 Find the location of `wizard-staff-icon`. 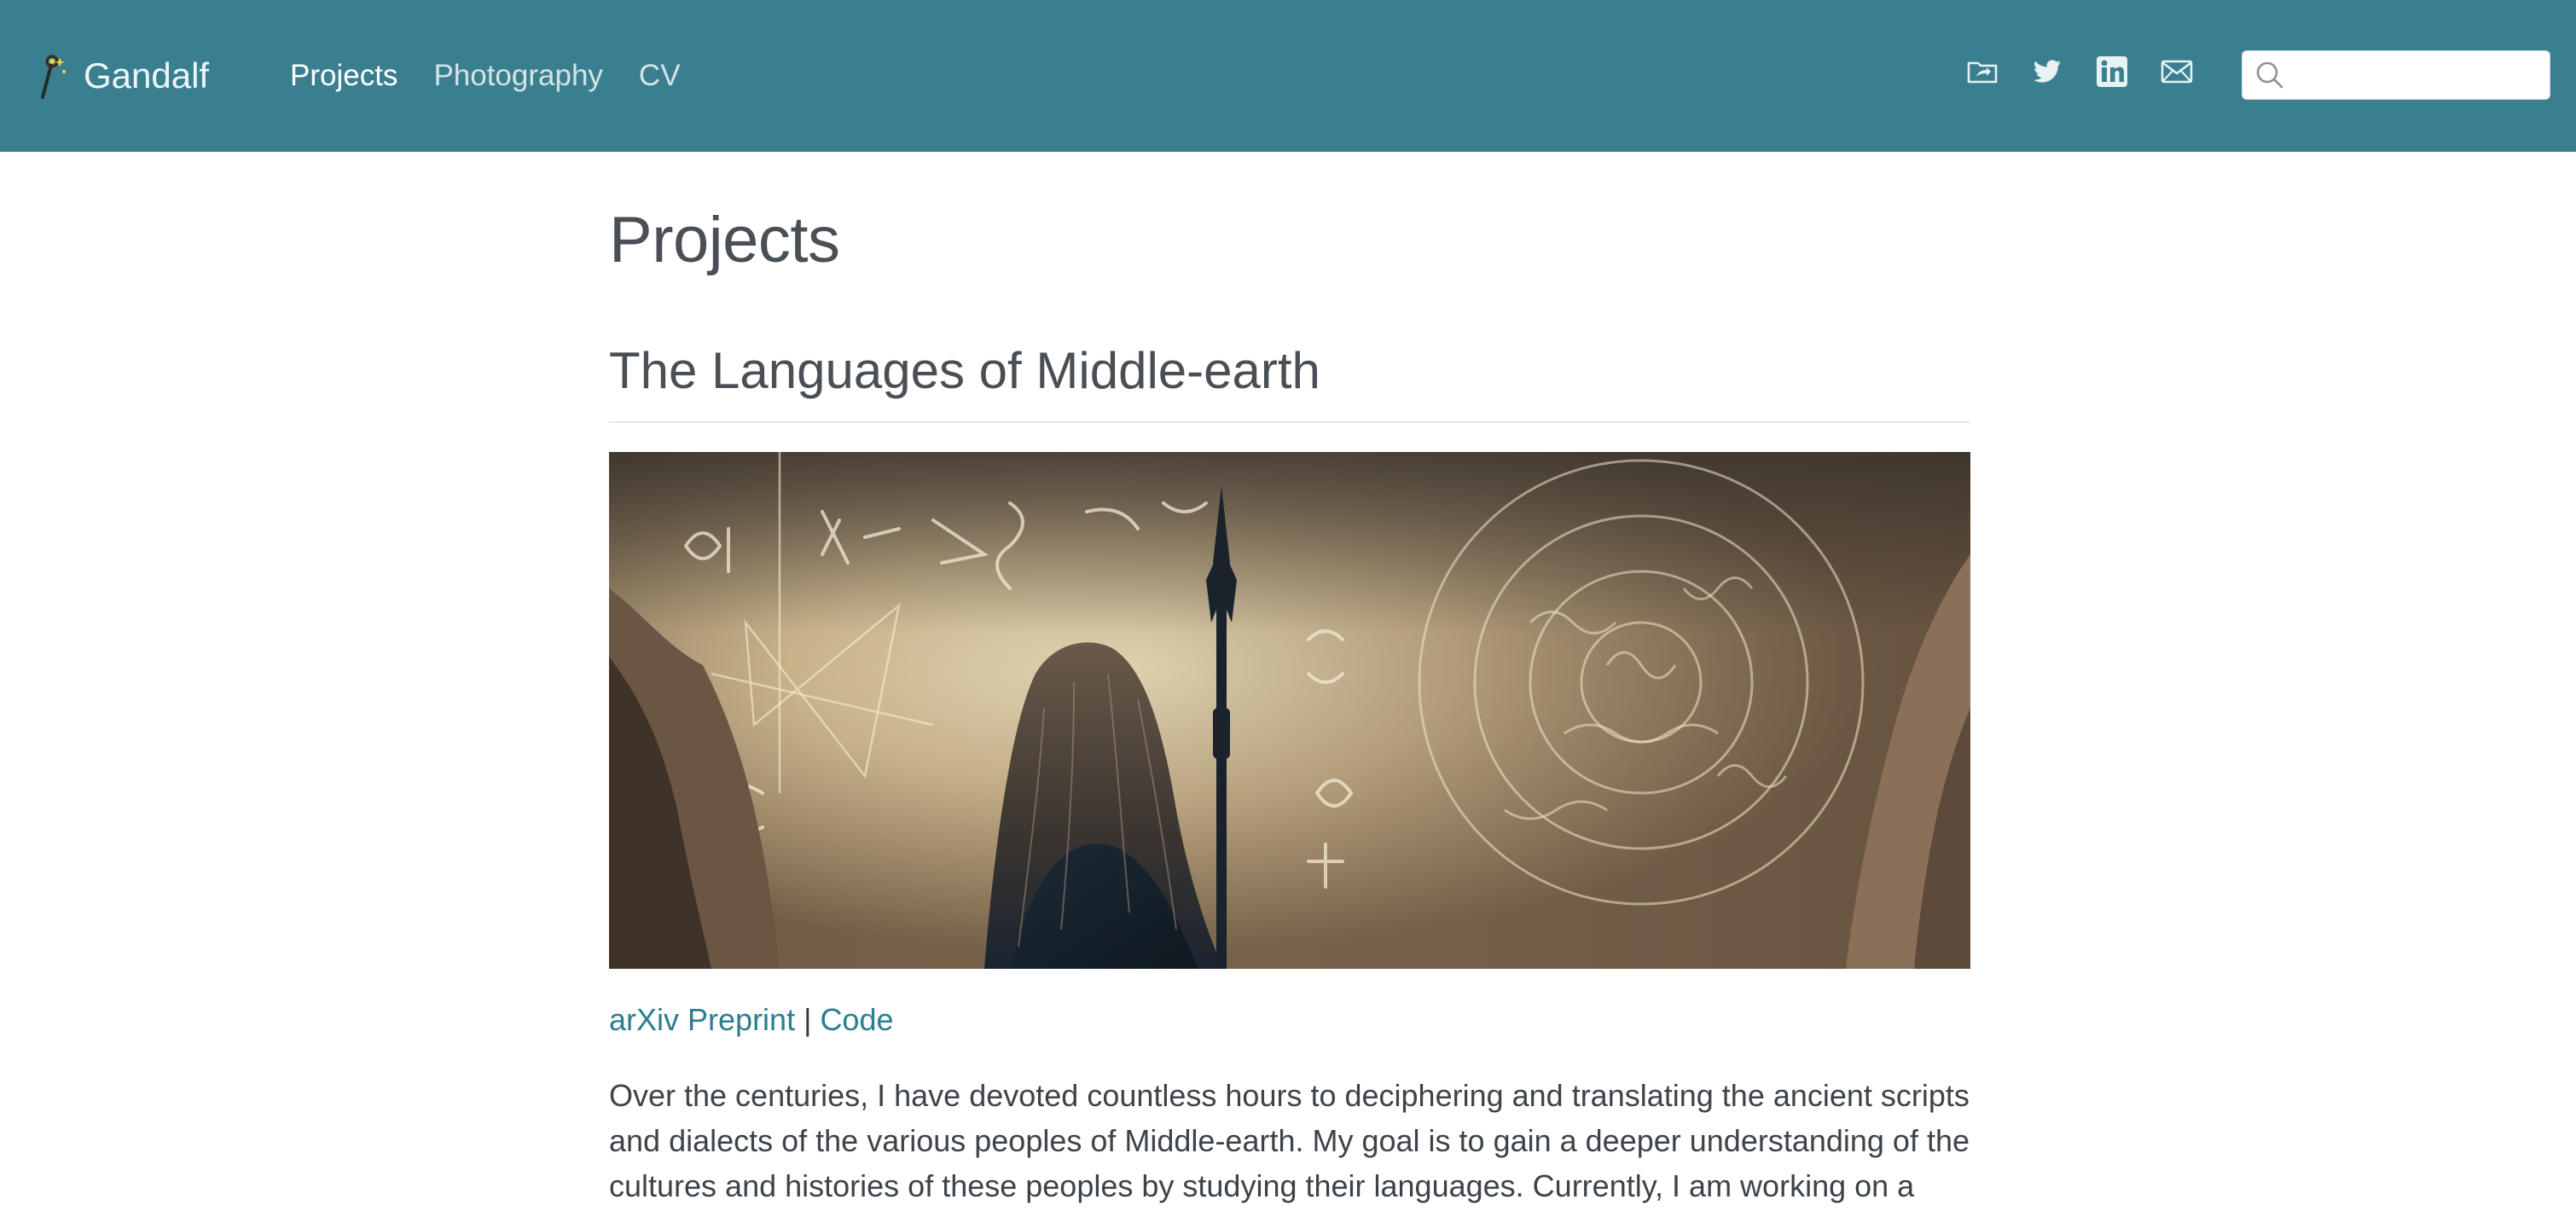

wizard-staff-icon is located at coordinates (53, 77).